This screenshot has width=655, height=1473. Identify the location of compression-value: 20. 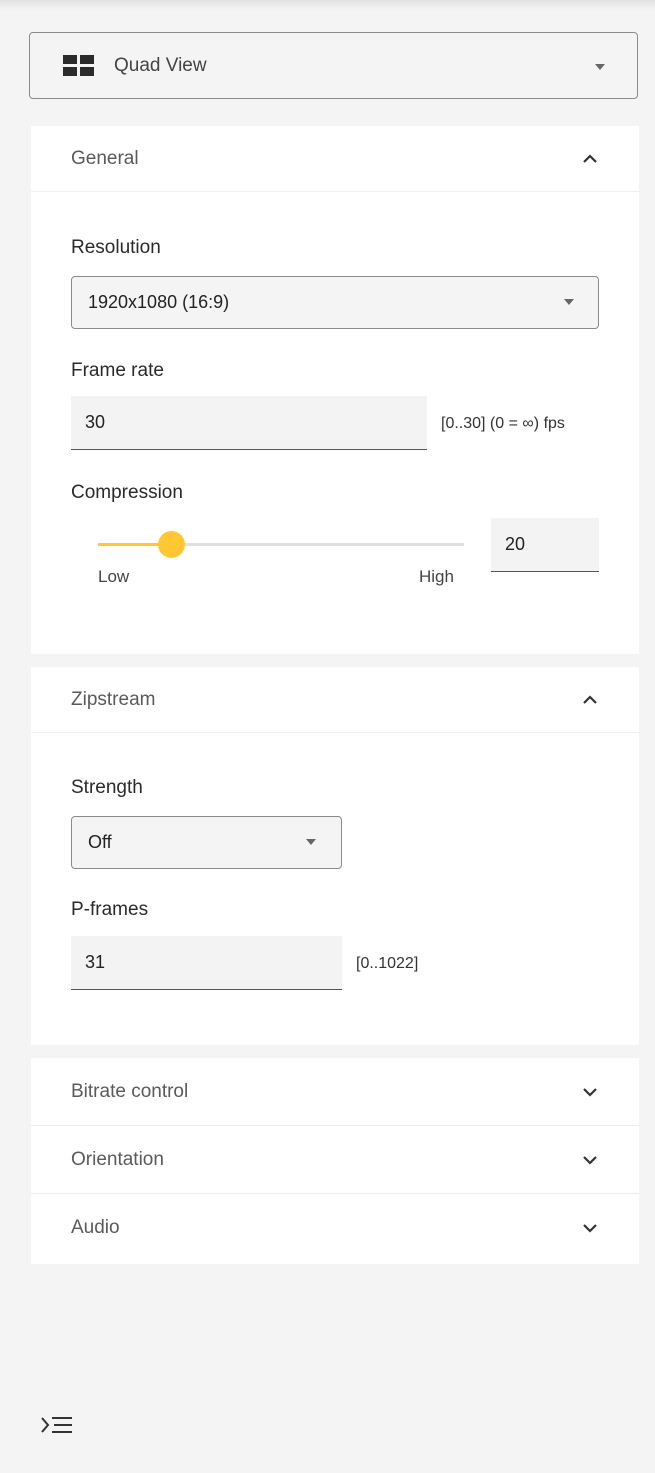
(515, 544).